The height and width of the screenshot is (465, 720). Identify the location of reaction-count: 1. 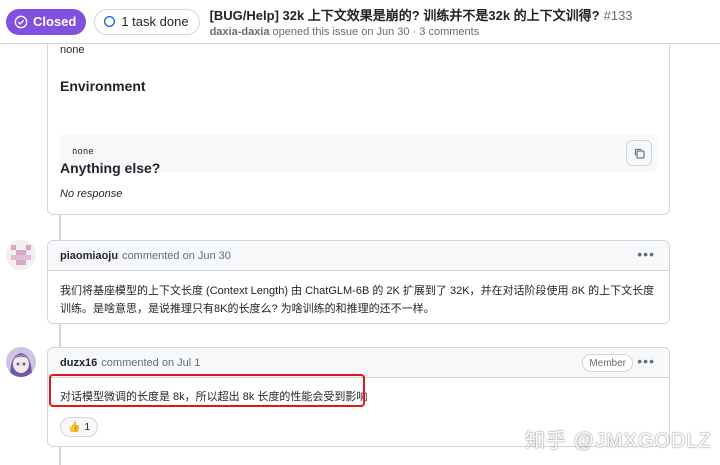
(87, 427).